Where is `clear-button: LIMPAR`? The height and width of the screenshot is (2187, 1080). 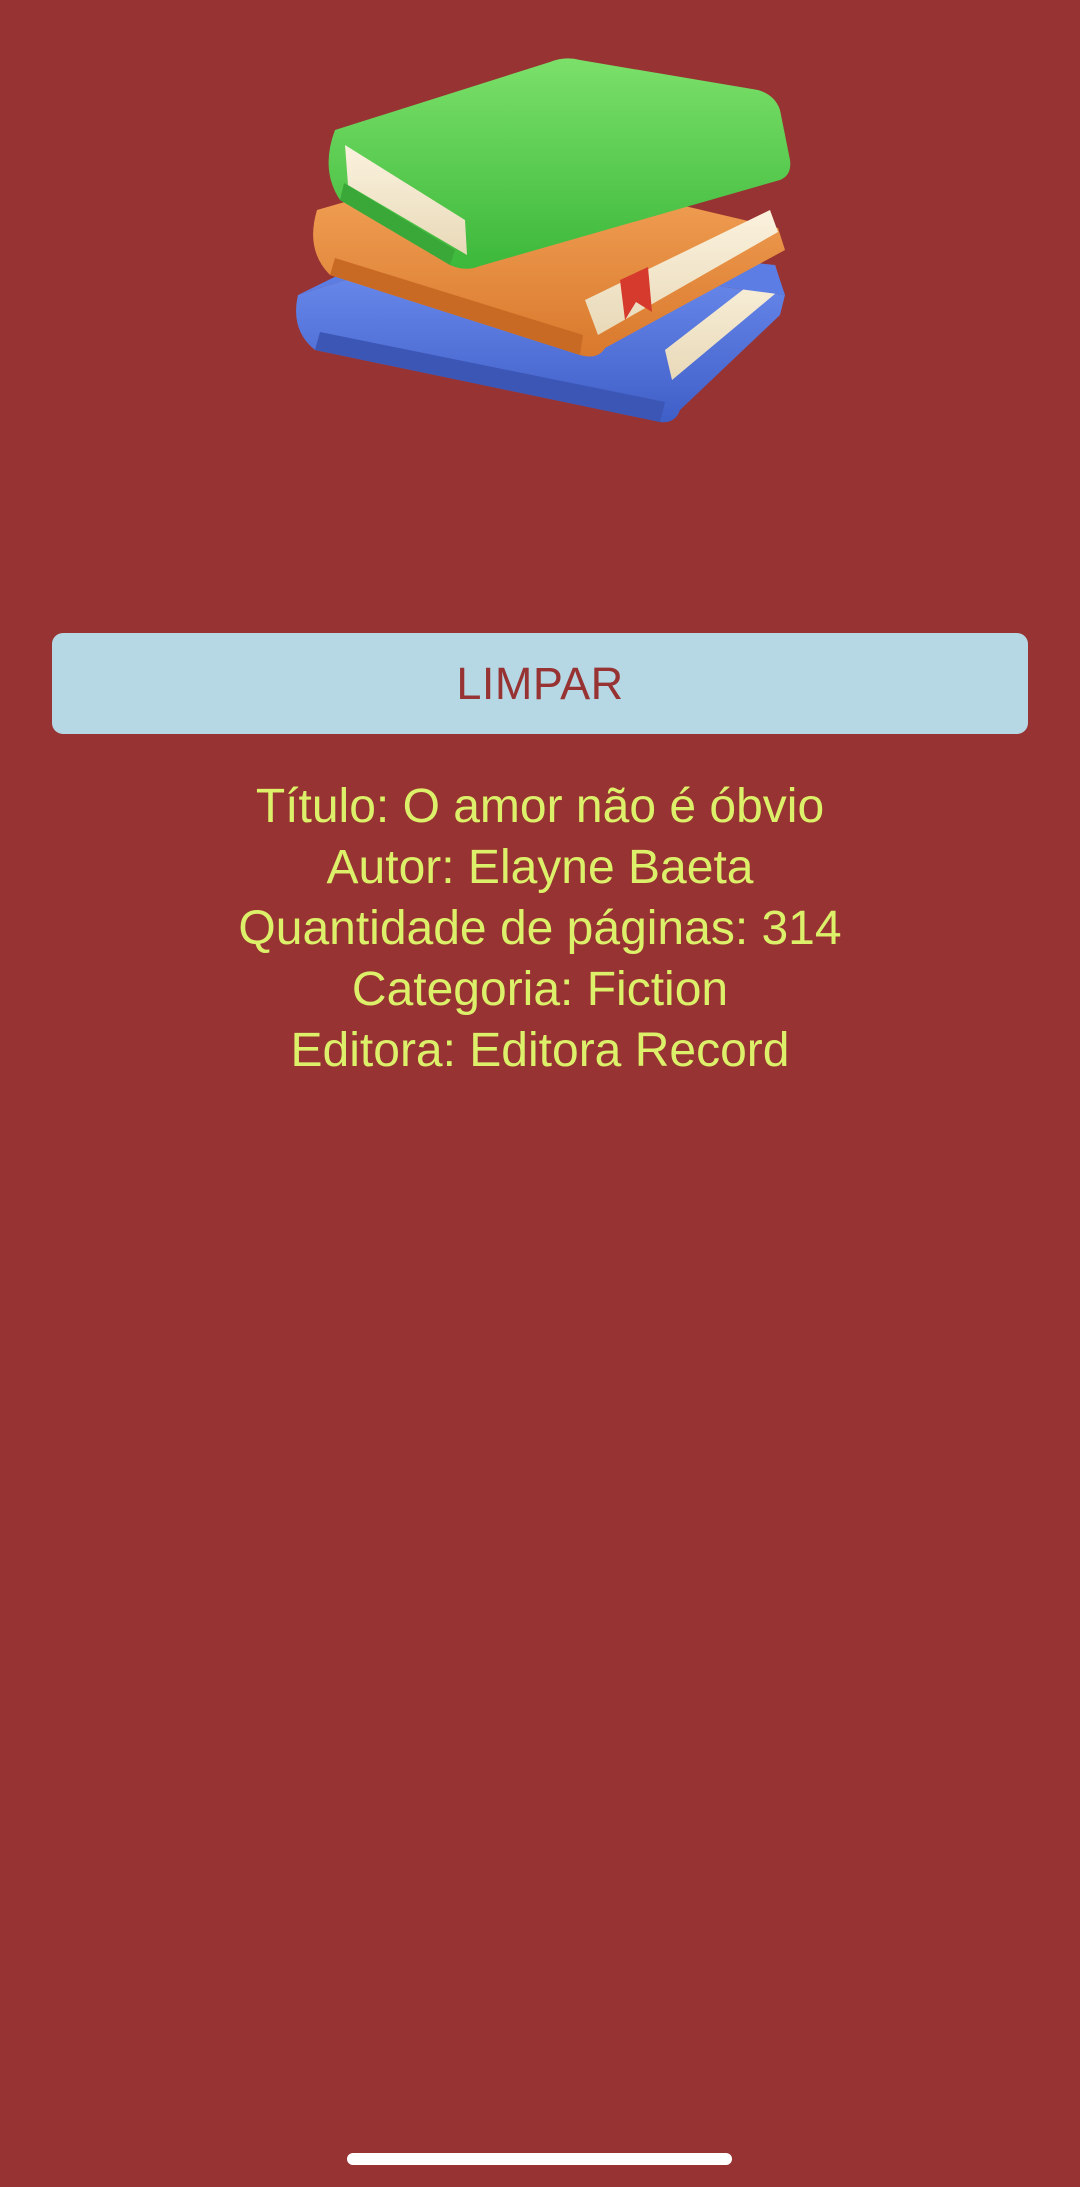 clear-button: LIMPAR is located at coordinates (540, 683).